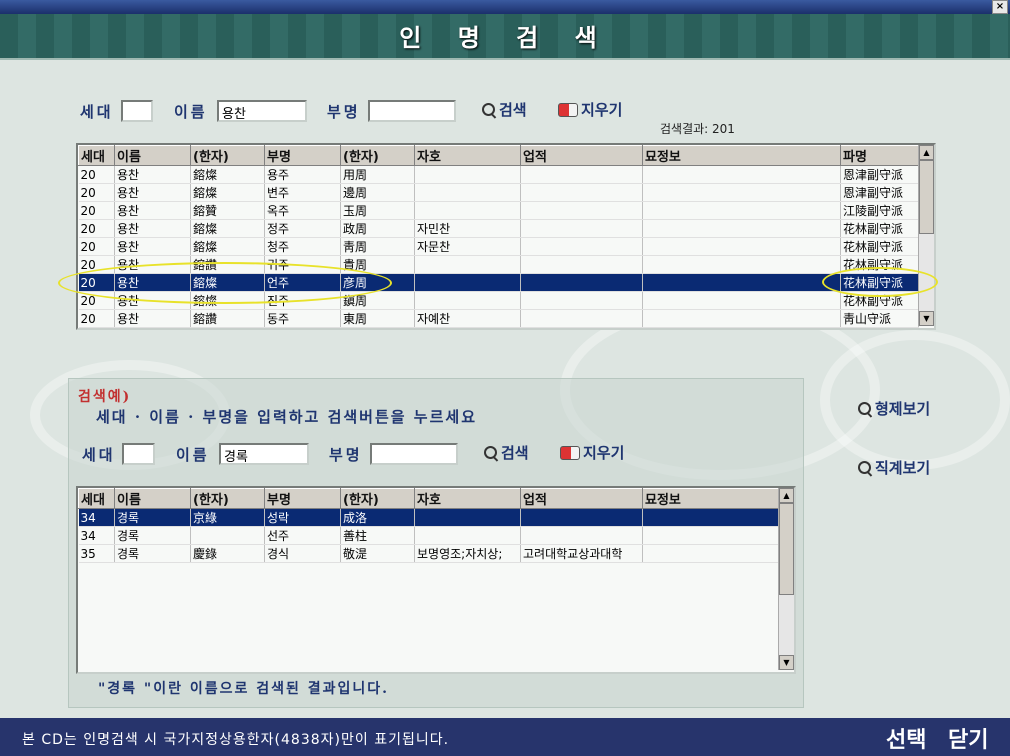  Describe the element at coordinates (138, 454) in the screenshot. I see `example-generation-input` at that location.